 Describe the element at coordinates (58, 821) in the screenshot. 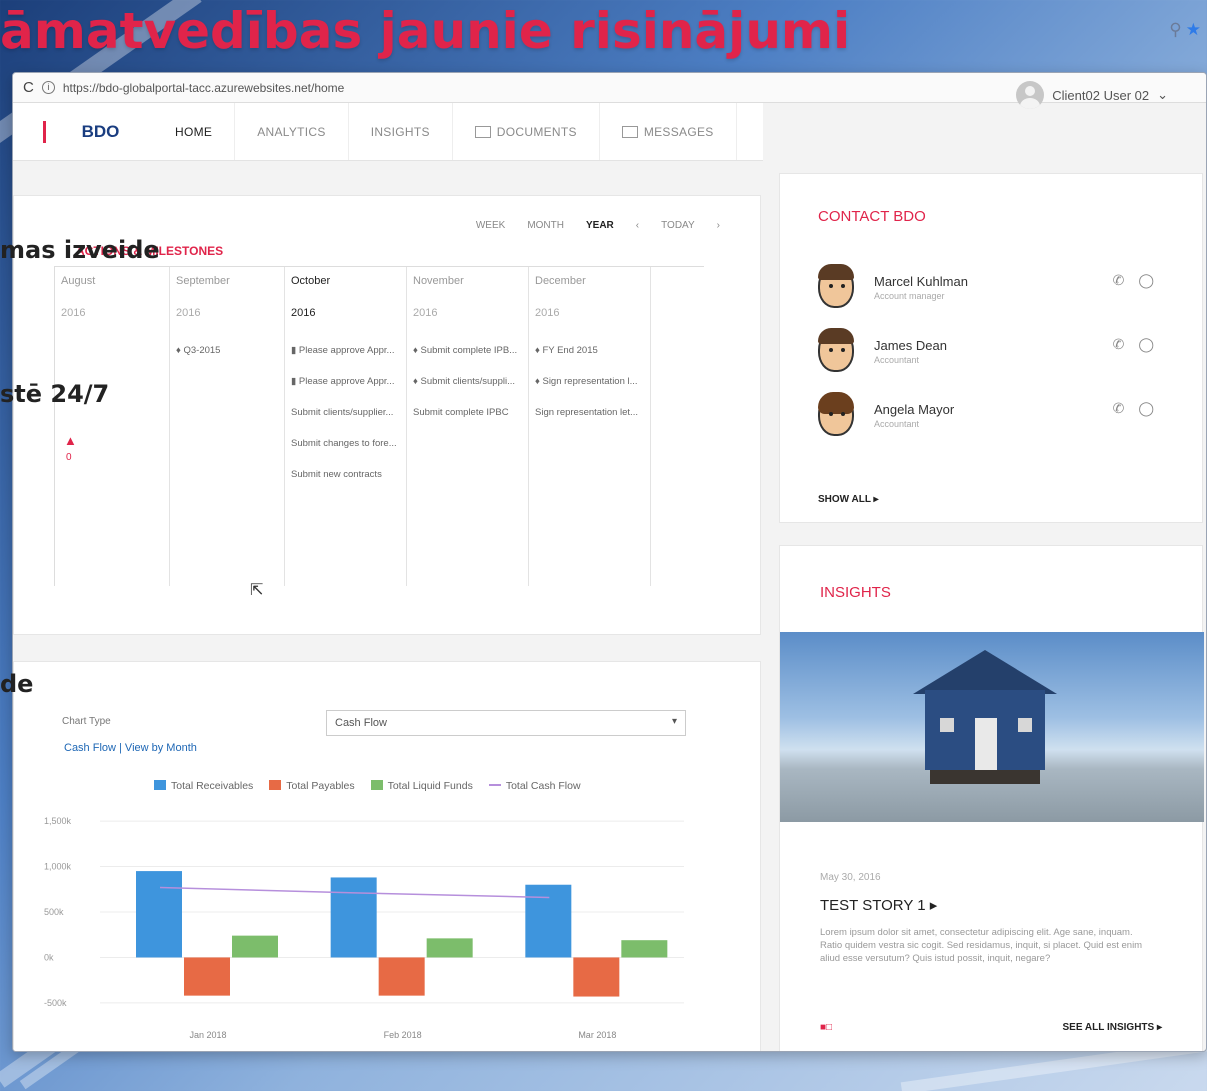

I see `y-tick-label: 1,500k` at that location.